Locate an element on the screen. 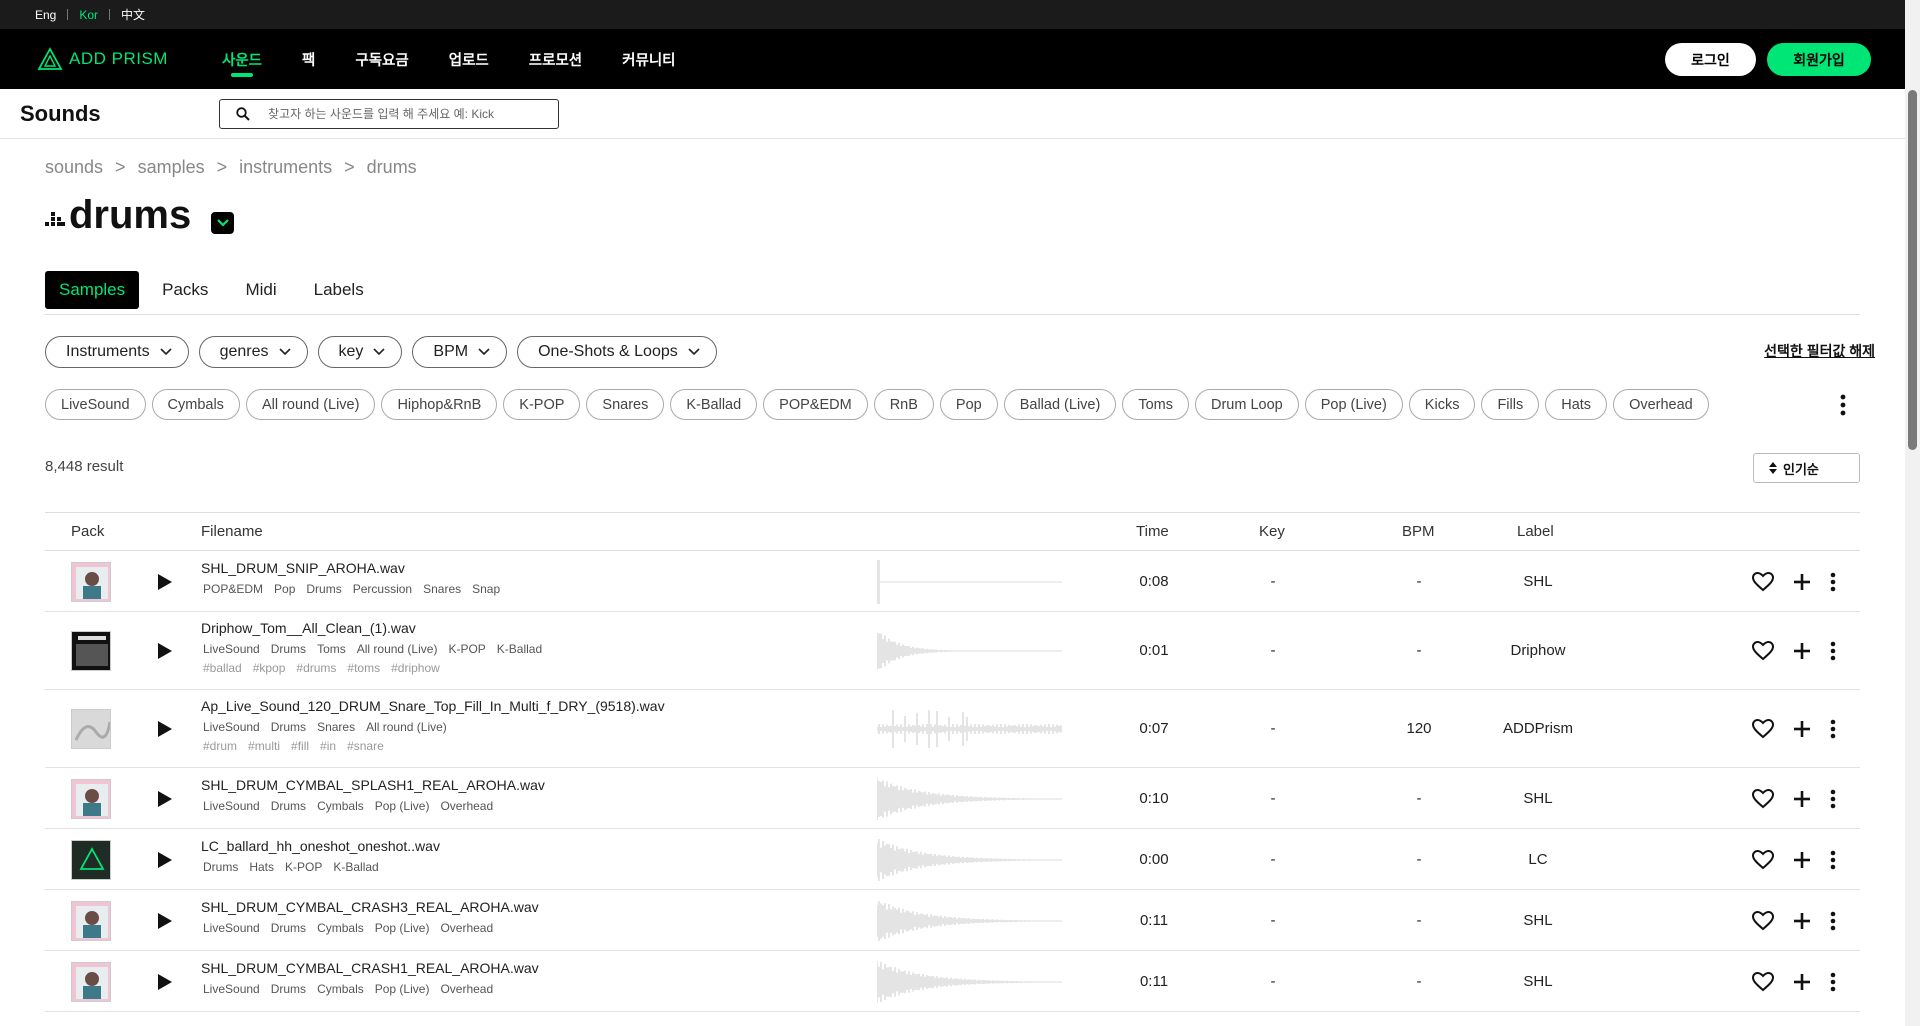 The height and width of the screenshot is (1026, 1920). tag-chip: Overhead is located at coordinates (1661, 404).